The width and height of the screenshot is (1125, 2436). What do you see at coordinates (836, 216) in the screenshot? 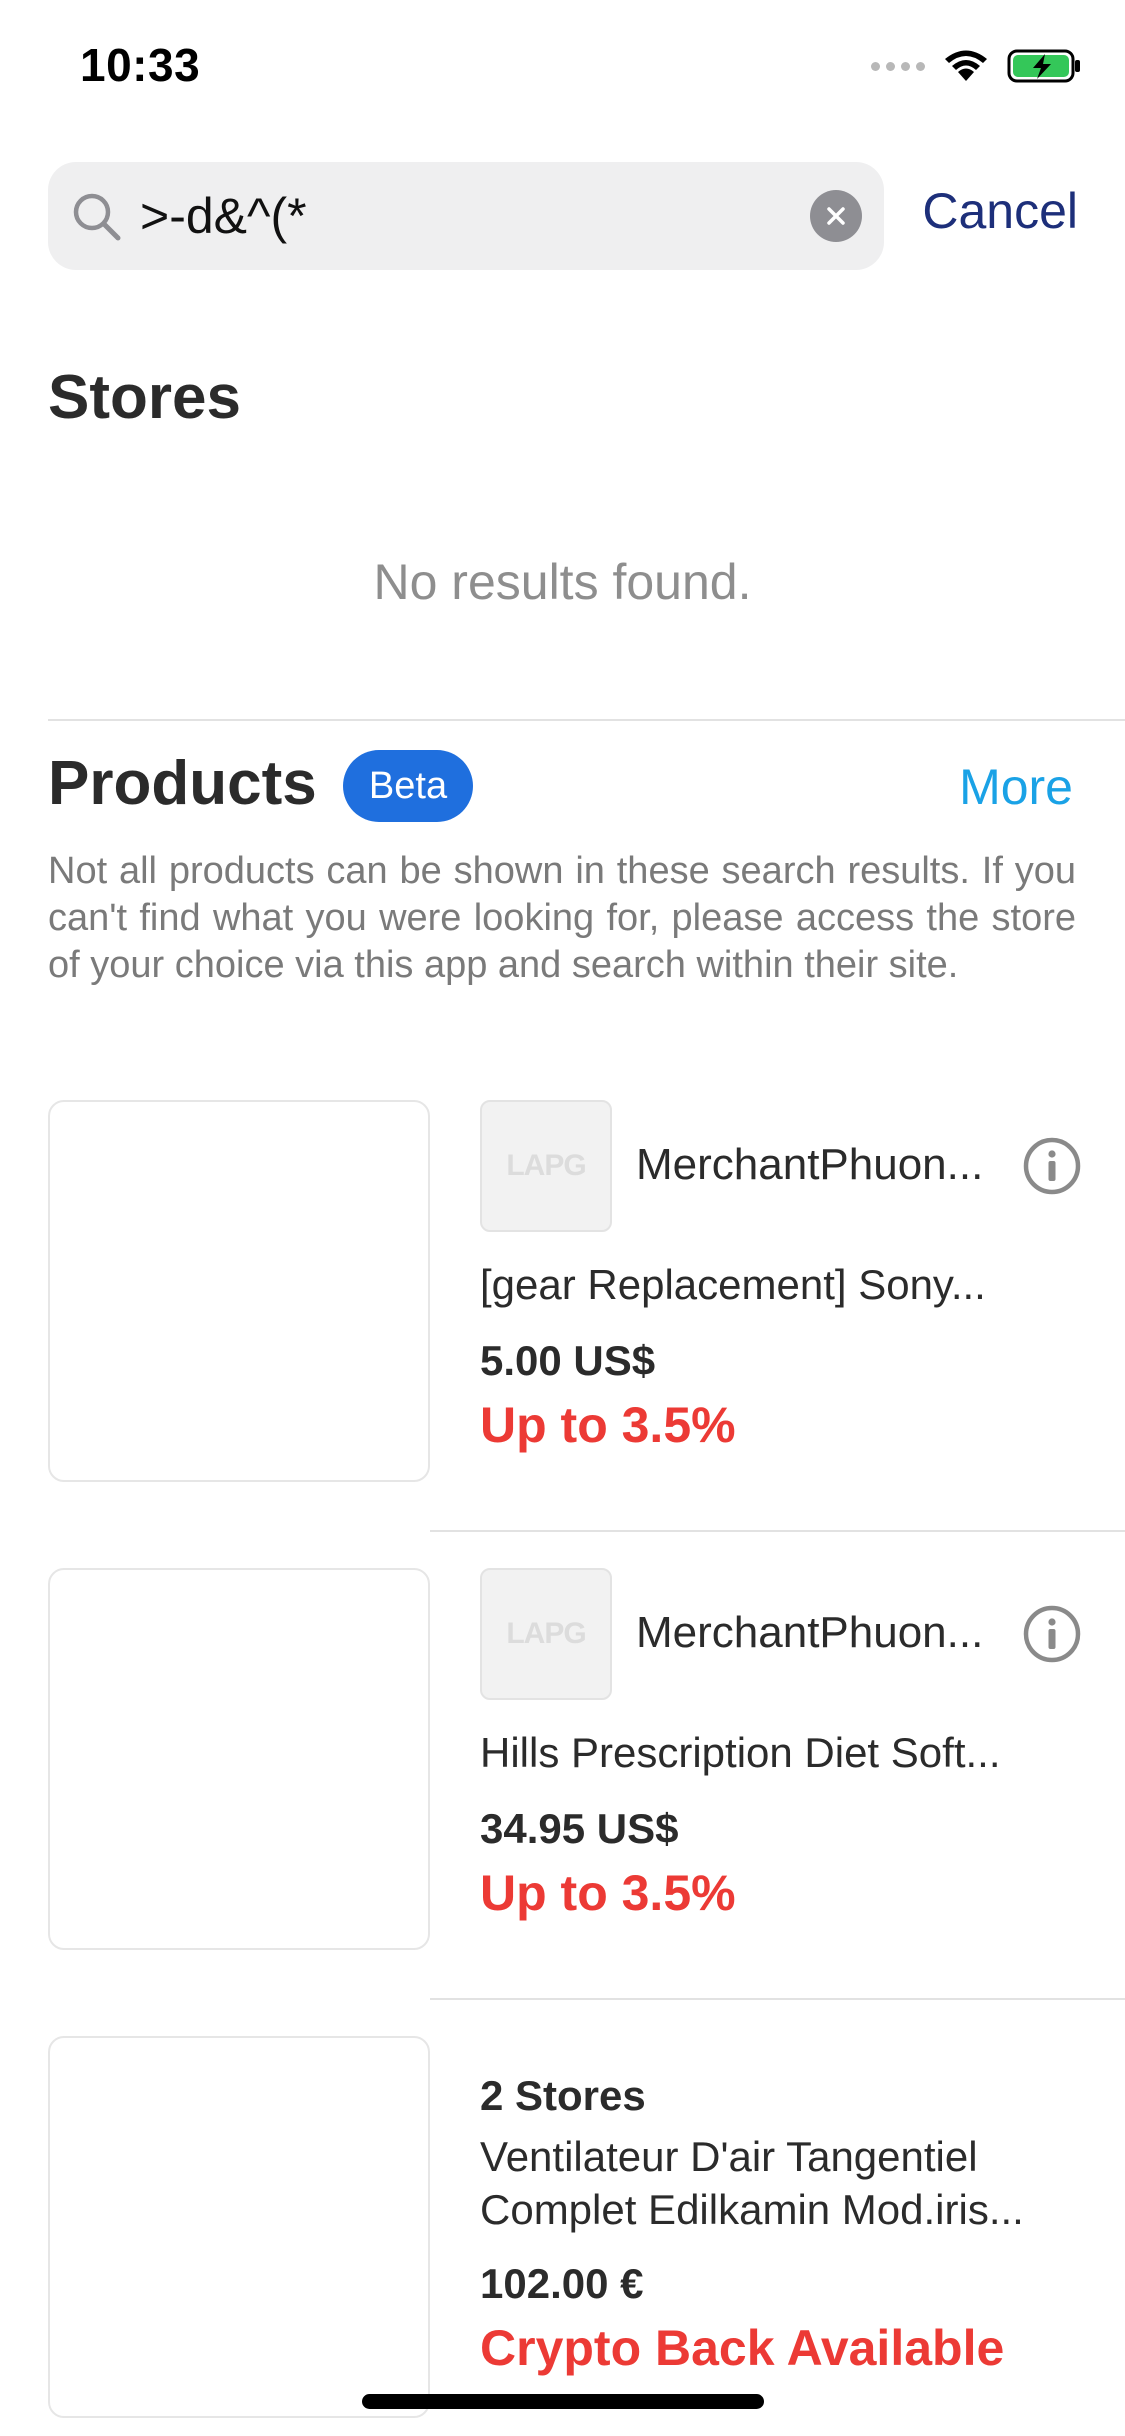
I see `clear-icon` at bounding box center [836, 216].